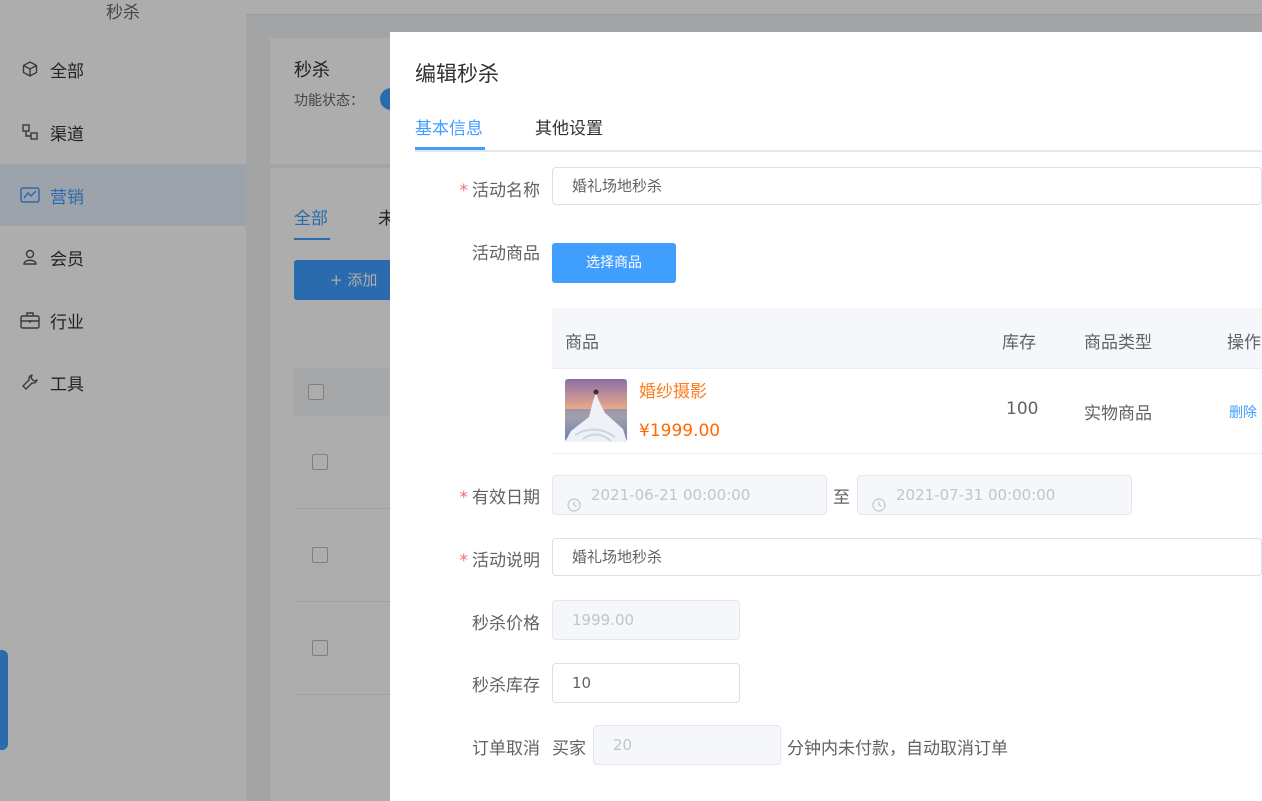 The image size is (1262, 801). Describe the element at coordinates (976, 495) in the screenshot. I see `end-date-value: 2021-07-31 00:00:00` at that location.